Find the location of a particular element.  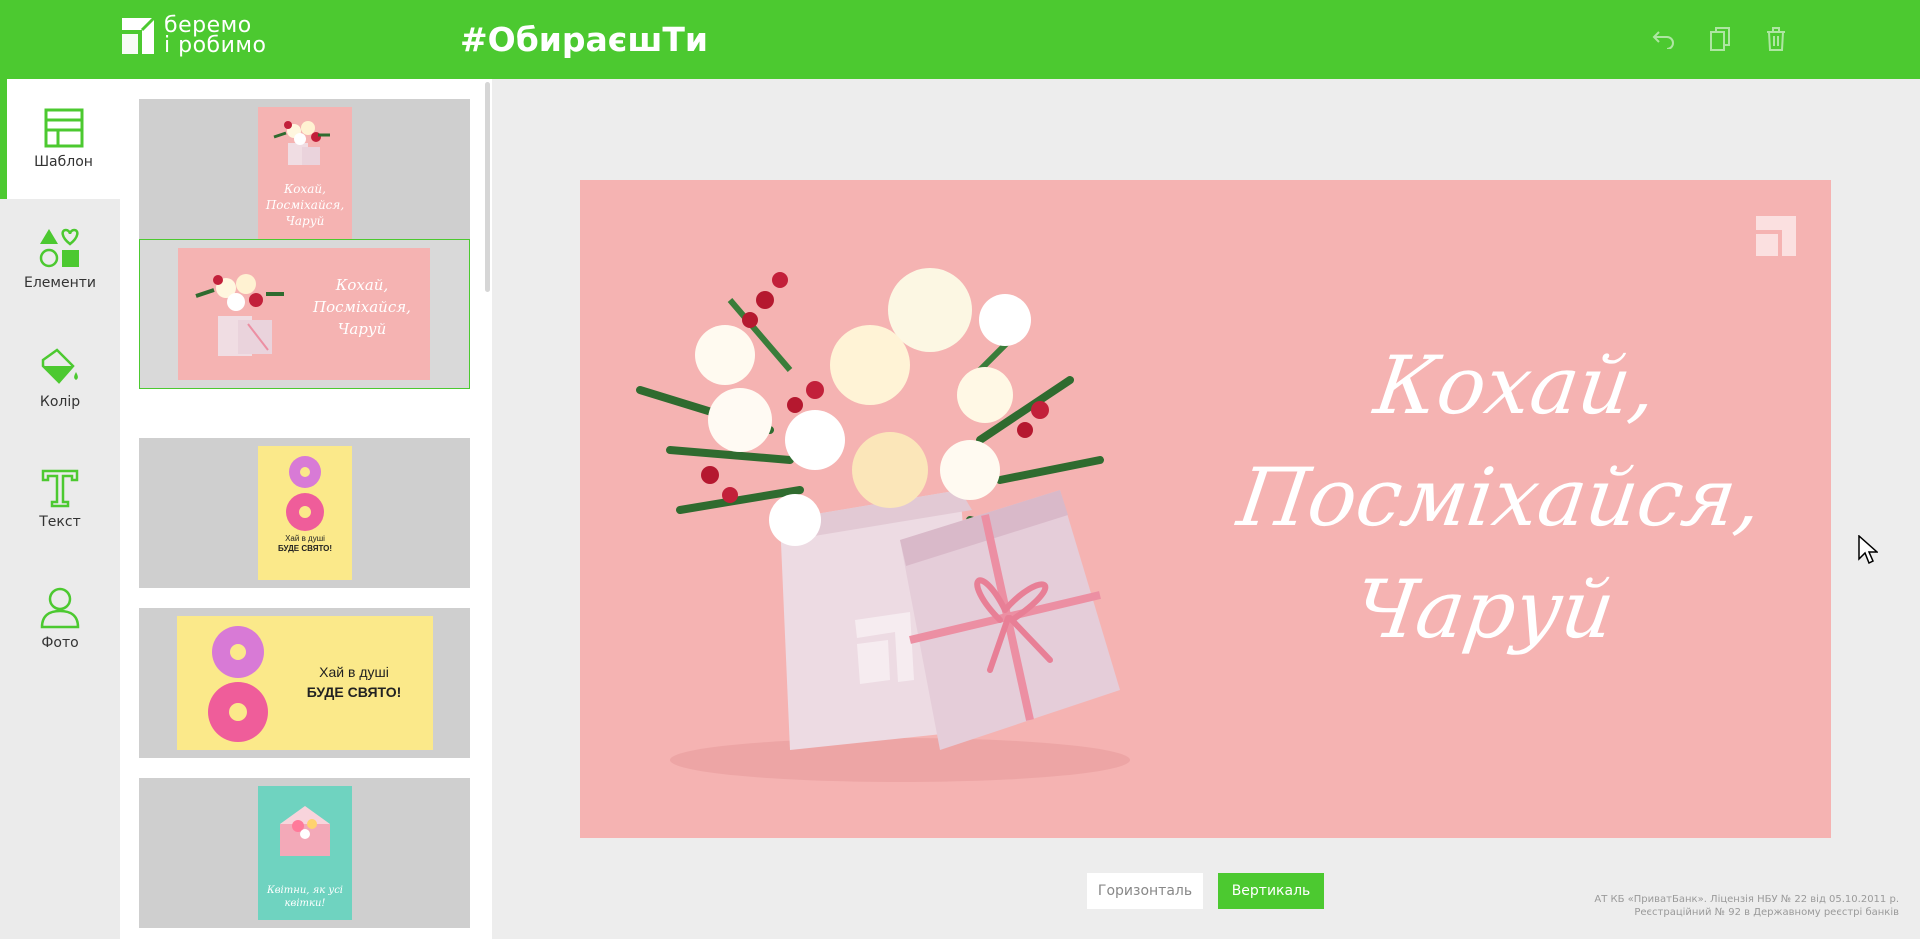

logo: беремо і робимо is located at coordinates (193, 36).